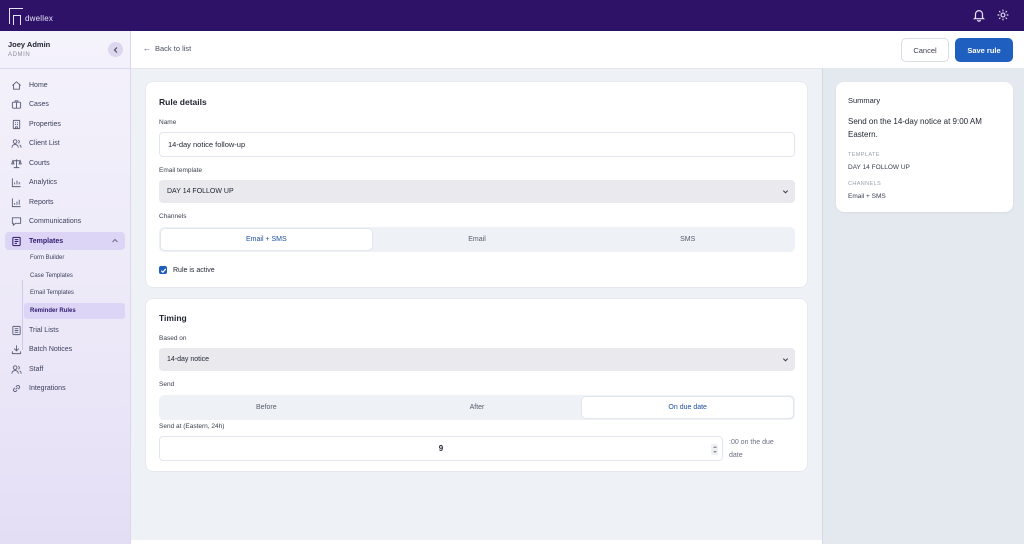 The width and height of the screenshot is (1024, 544). What do you see at coordinates (173, 216) in the screenshot?
I see `channels-label: Channels` at bounding box center [173, 216].